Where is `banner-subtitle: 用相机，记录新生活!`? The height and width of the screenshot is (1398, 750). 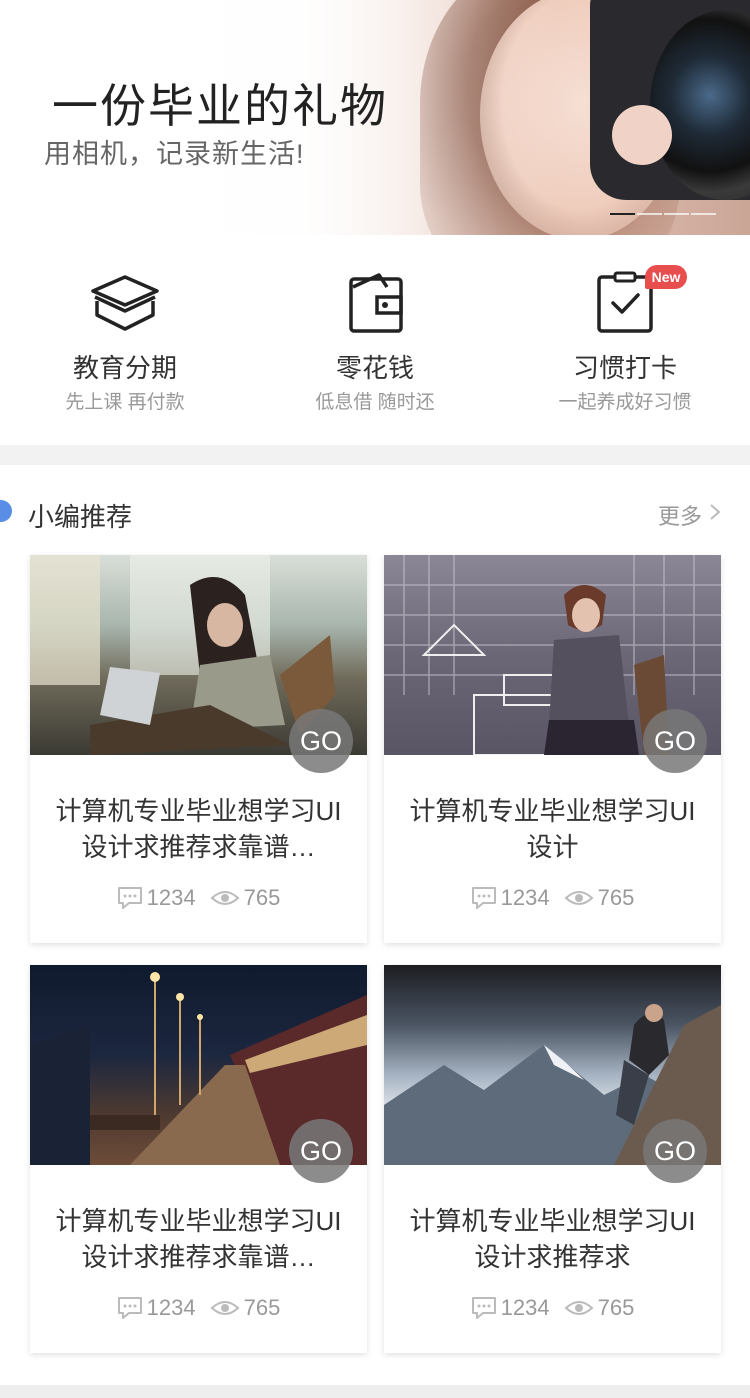
banner-subtitle: 用相机，记录新生活! is located at coordinates (174, 154).